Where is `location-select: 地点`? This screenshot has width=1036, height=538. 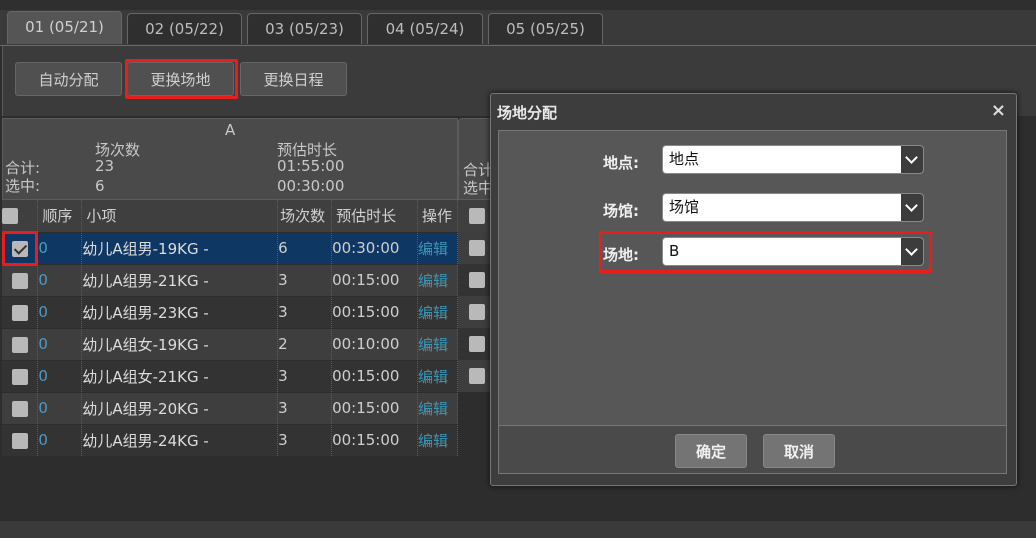 location-select: 地点 is located at coordinates (793, 159).